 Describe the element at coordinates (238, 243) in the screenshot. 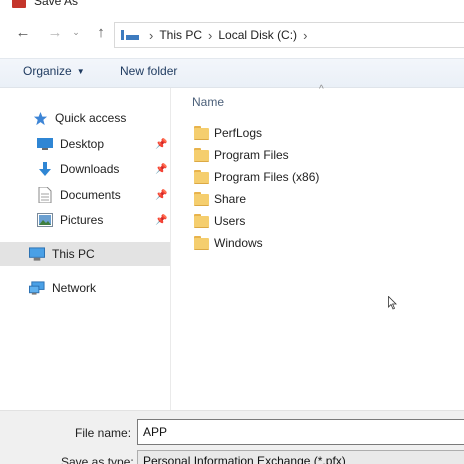

I see `folder-name: Windows` at that location.